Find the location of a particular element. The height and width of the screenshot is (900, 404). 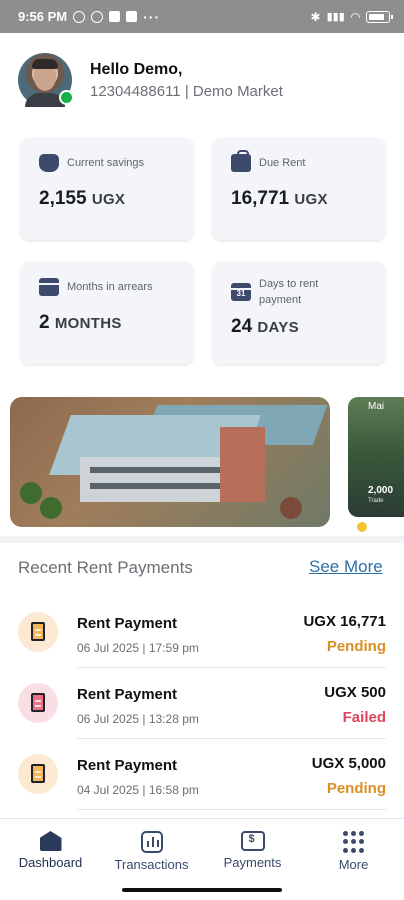

stat-unit: MONTHS is located at coordinates (88, 323).